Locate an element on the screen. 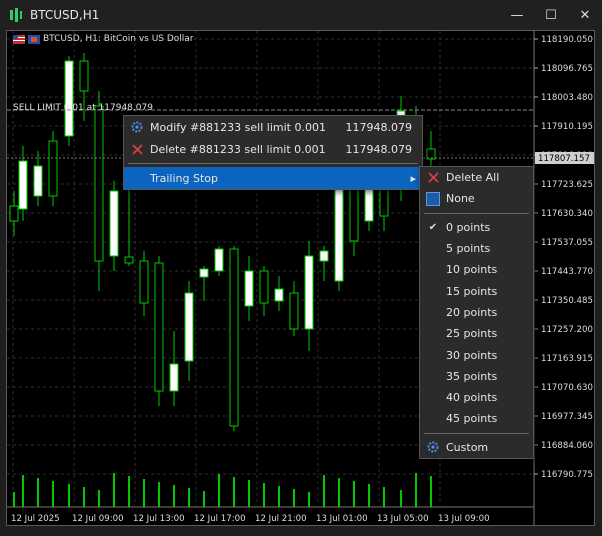 The image size is (602, 536). minimize-button: — is located at coordinates (517, 15).